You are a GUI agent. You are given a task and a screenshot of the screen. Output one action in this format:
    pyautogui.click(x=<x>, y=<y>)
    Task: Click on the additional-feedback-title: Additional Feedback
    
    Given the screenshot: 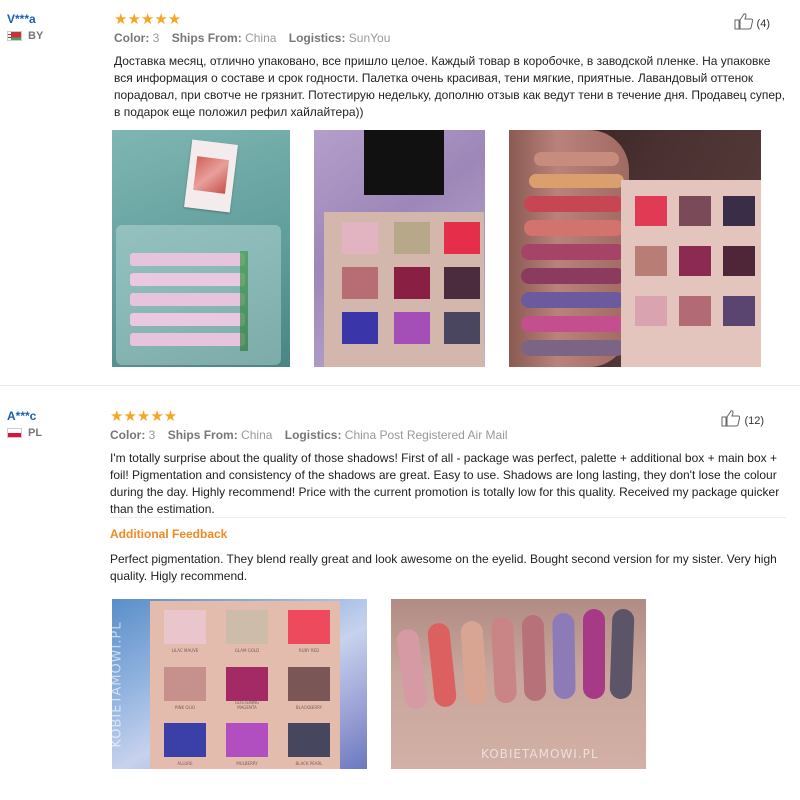 What is the action you would take?
    pyautogui.click(x=169, y=534)
    